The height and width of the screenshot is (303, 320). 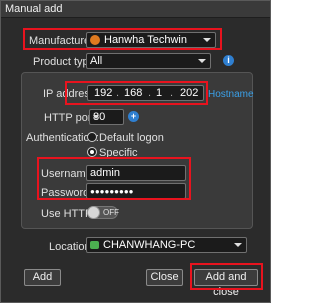 I want to click on specific-label: Specific, so click(x=118, y=153).